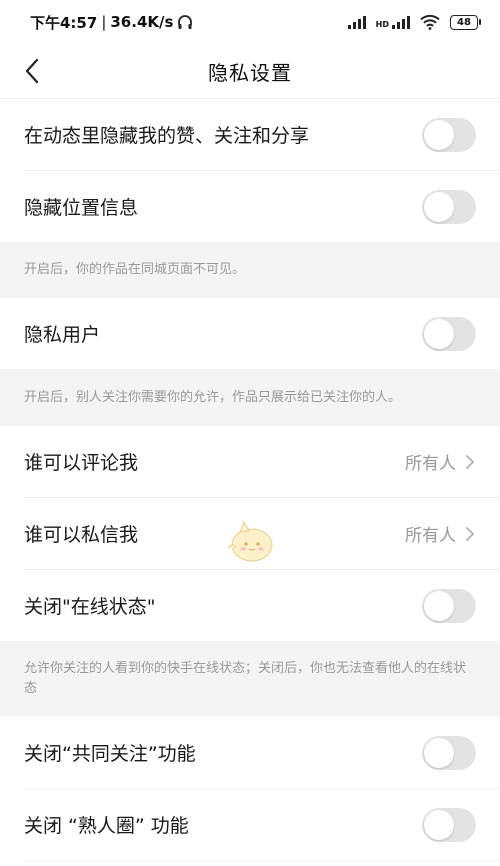 This screenshot has width=500, height=866. Describe the element at coordinates (250, 461) in the screenshot. I see `setting-who-can-comment: 谁可以评论我 所有人` at that location.